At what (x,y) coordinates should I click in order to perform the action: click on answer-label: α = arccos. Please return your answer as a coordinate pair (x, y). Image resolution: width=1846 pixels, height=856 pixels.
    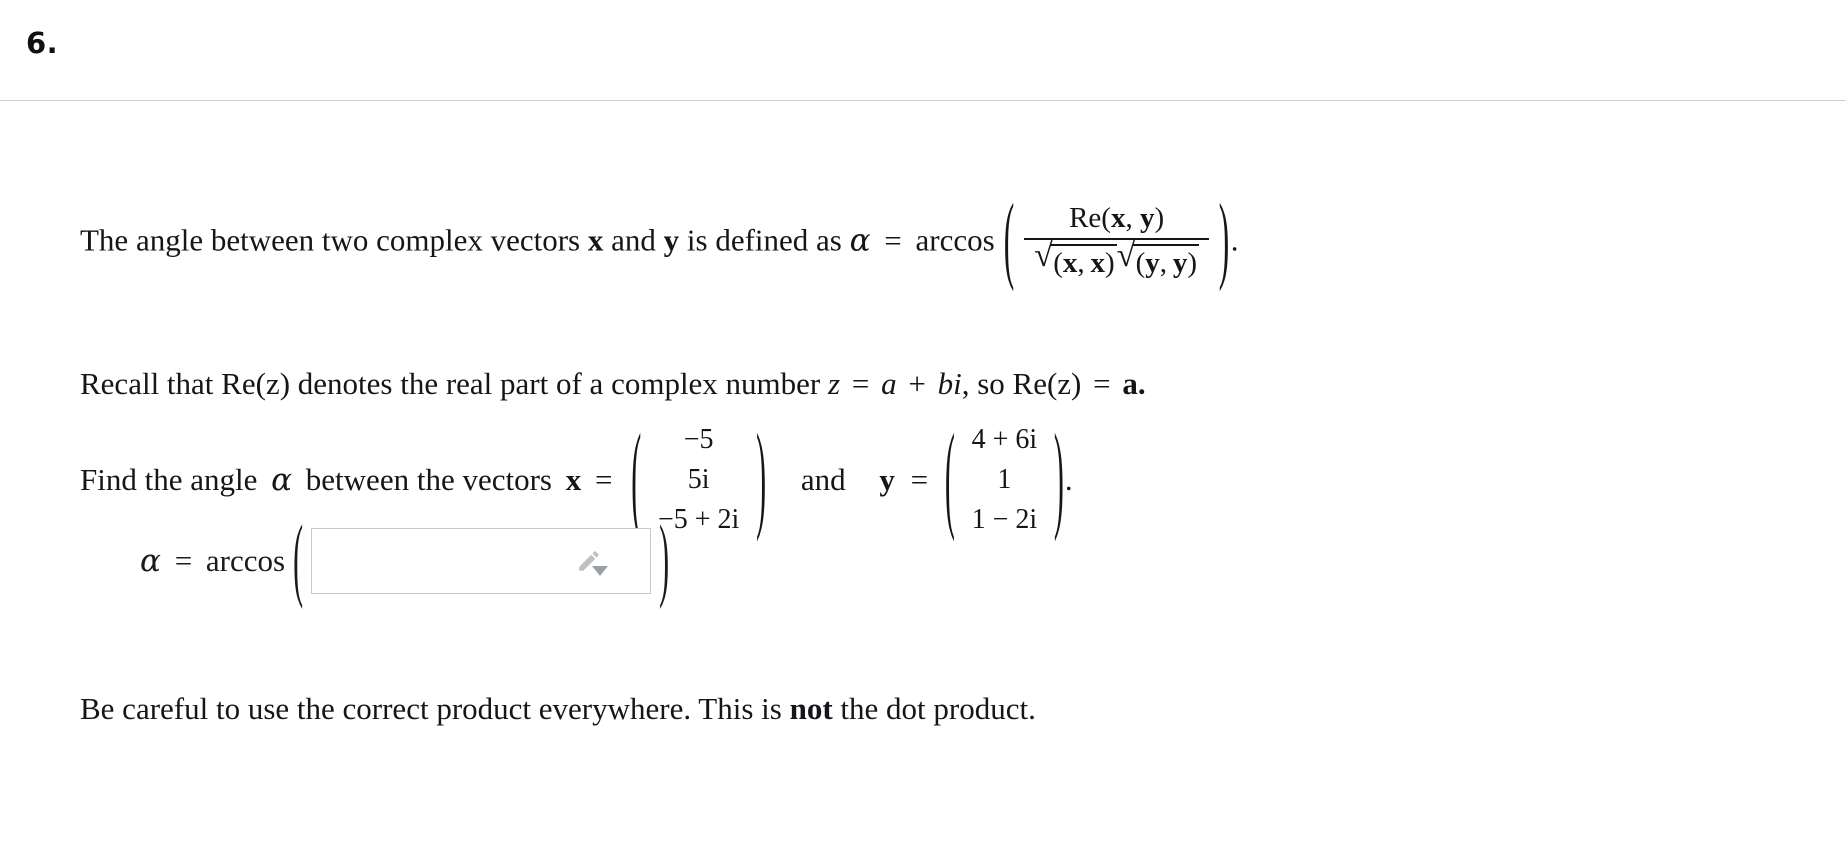
    Looking at the image, I should click on (215, 561).